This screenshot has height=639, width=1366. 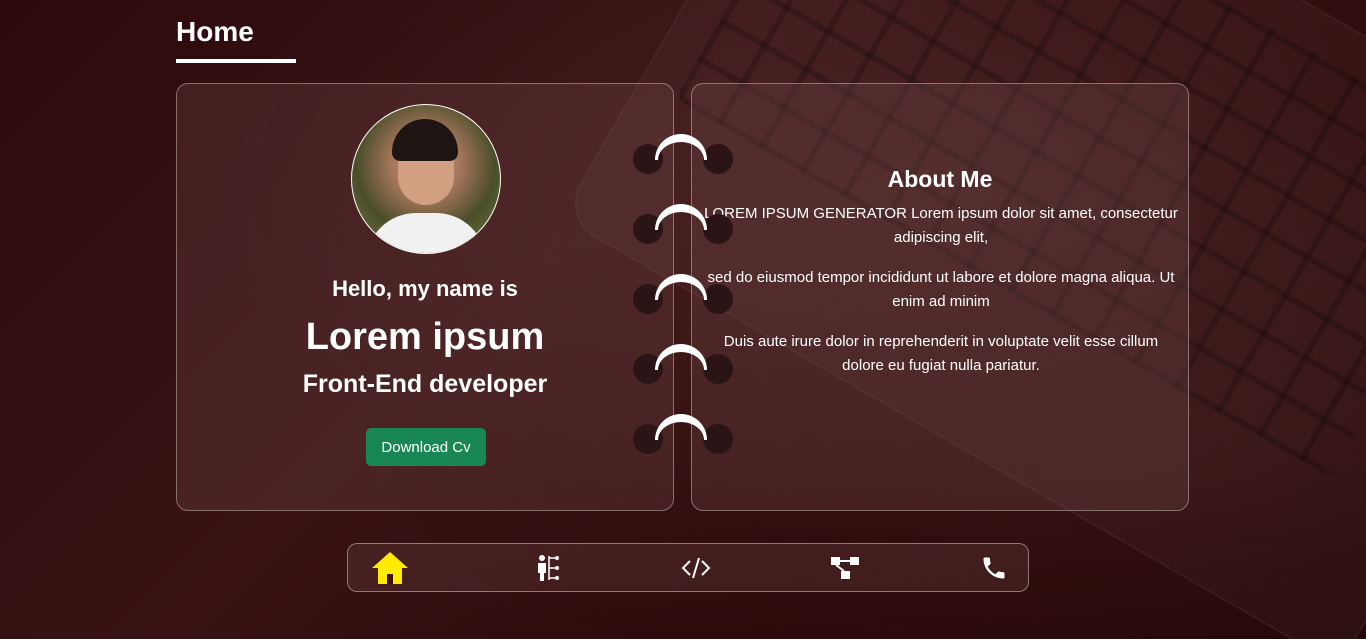 What do you see at coordinates (426, 179) in the screenshot?
I see `avatar` at bounding box center [426, 179].